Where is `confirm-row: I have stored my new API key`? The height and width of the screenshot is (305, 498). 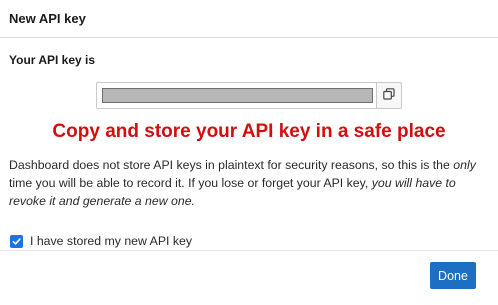
confirm-row: I have stored my new API key is located at coordinates (101, 241).